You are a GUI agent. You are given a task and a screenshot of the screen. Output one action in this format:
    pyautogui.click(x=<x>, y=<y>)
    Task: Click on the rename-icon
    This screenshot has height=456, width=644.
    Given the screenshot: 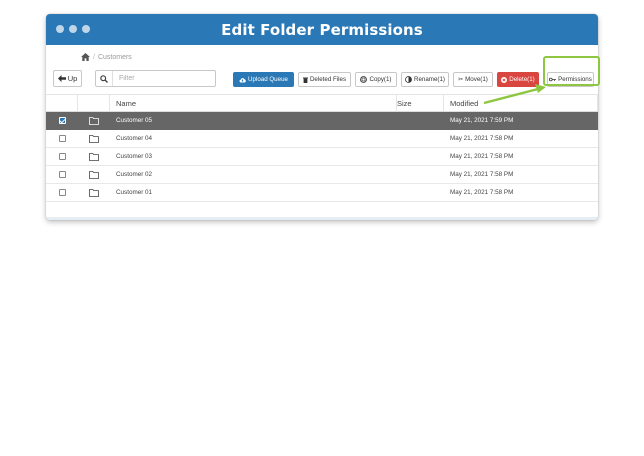 What is the action you would take?
    pyautogui.click(x=408, y=79)
    